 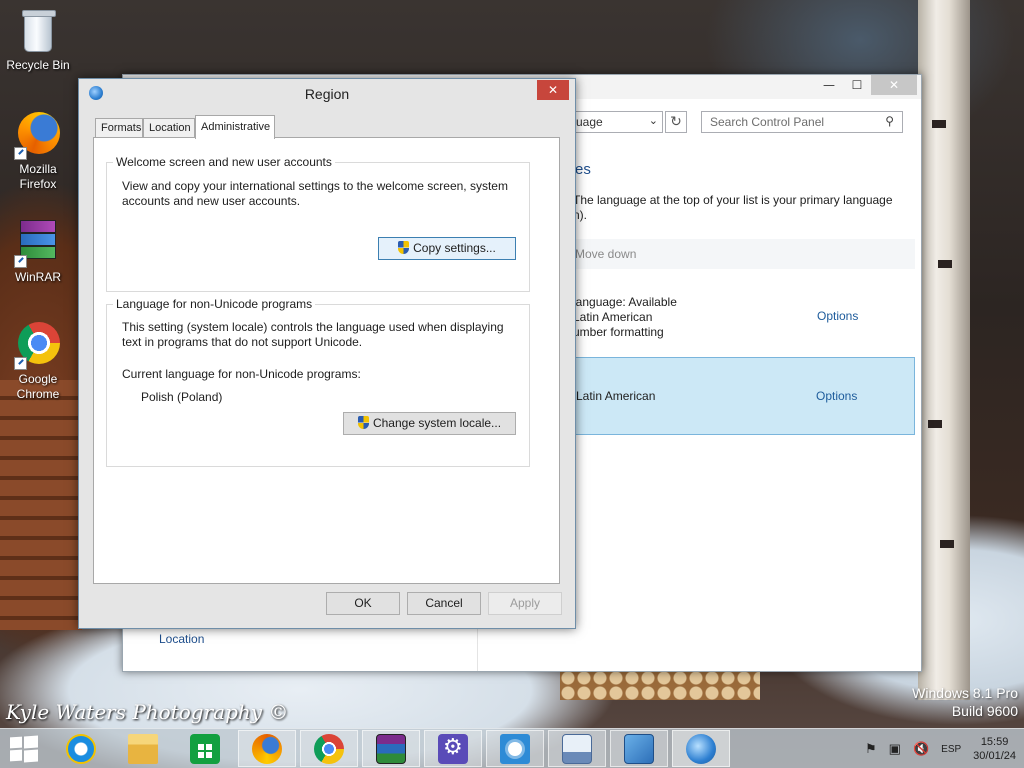 I want to click on apply-button: Apply, so click(x=525, y=603).